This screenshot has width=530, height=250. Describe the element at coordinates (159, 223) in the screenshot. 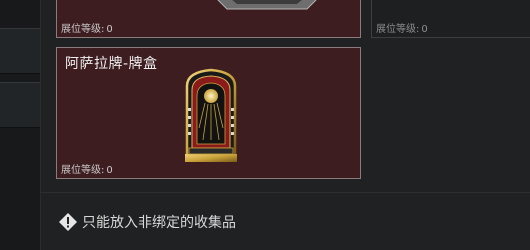

I see `notice-text: 只能放入非绑定的收集品` at that location.